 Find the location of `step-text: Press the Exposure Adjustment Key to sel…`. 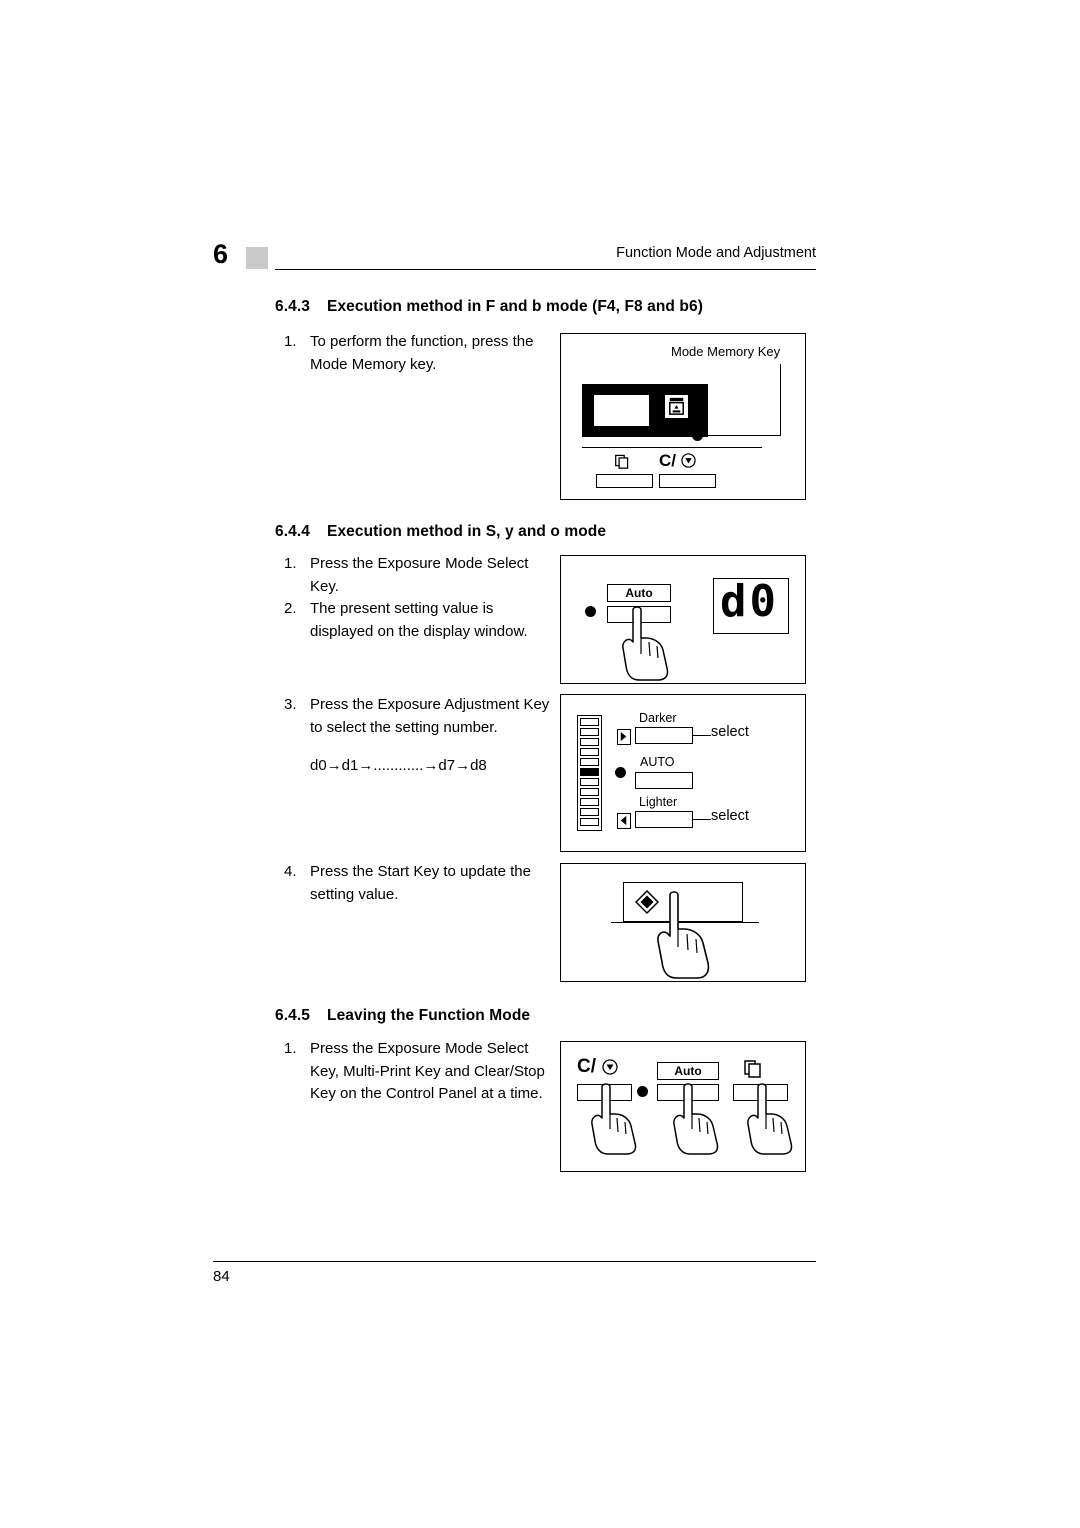

step-text: Press the Exposure Adjustment Key to sel… is located at coordinates (430, 716).